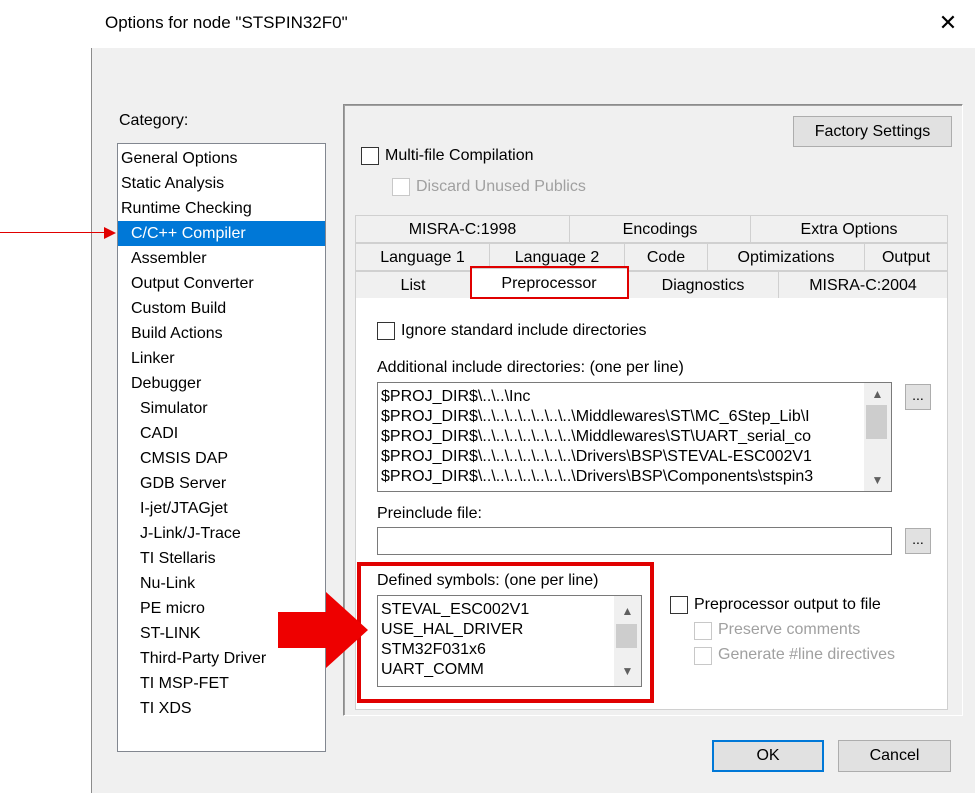 The image size is (975, 793). I want to click on scroll-up-icon: ▲, so click(877, 394).